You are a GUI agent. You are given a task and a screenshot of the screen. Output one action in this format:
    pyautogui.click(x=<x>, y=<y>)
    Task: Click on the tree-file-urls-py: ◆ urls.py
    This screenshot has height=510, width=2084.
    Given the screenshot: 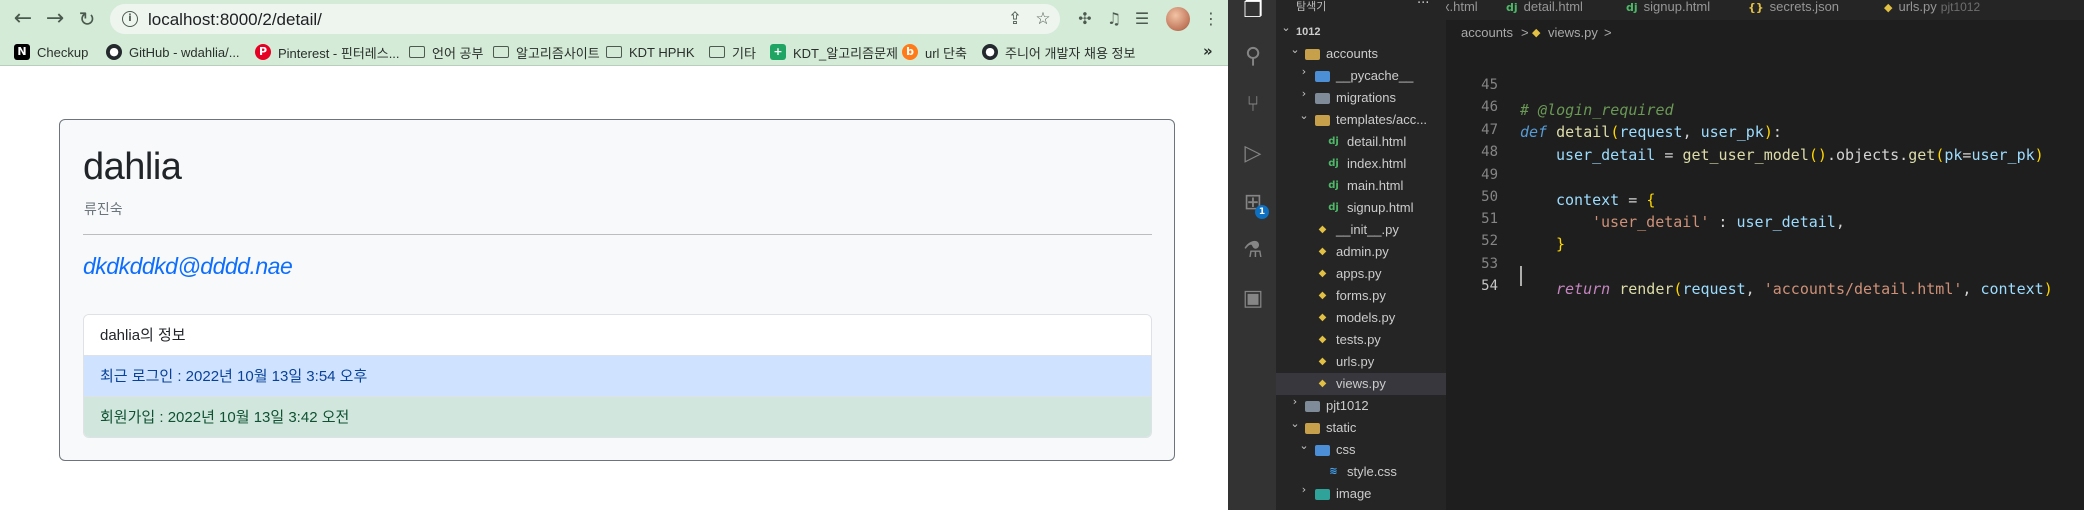 What is the action you would take?
    pyautogui.click(x=1361, y=362)
    